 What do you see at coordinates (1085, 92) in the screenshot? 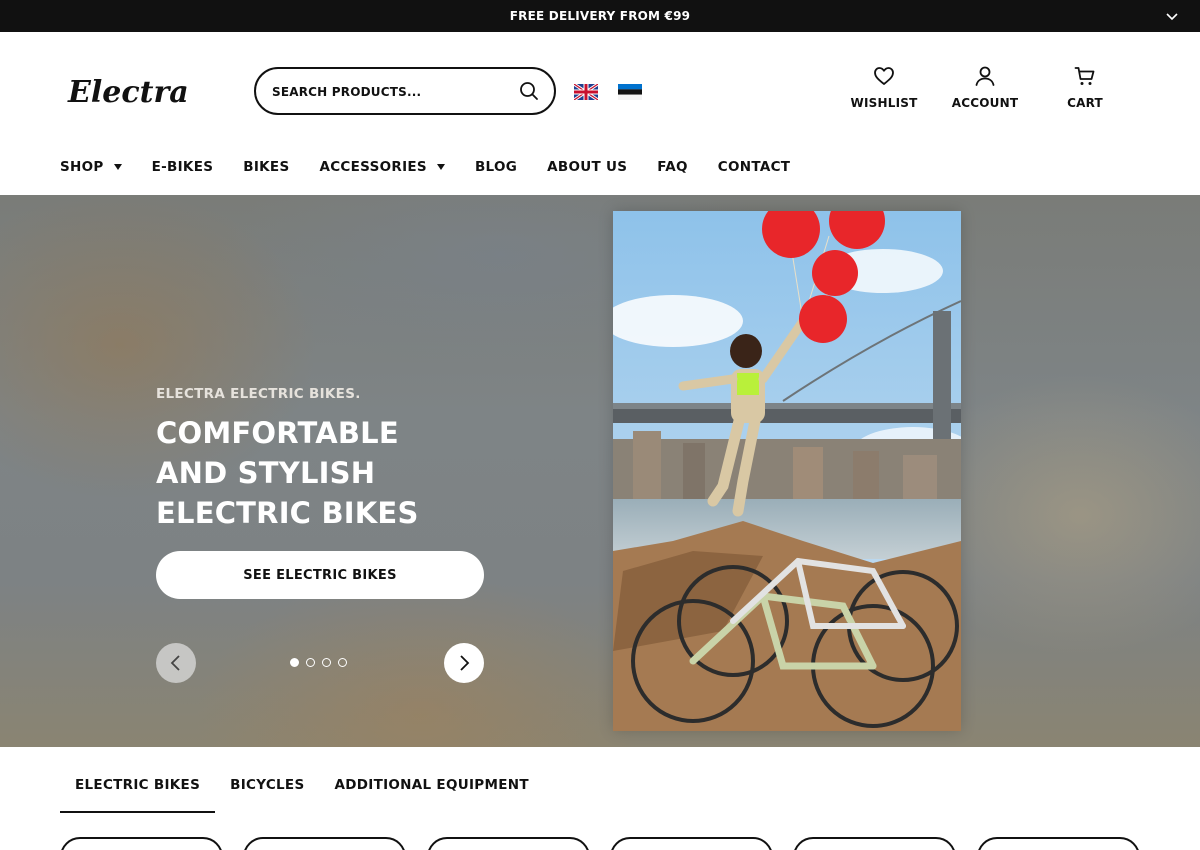
I see `cart-button: CART` at bounding box center [1085, 92].